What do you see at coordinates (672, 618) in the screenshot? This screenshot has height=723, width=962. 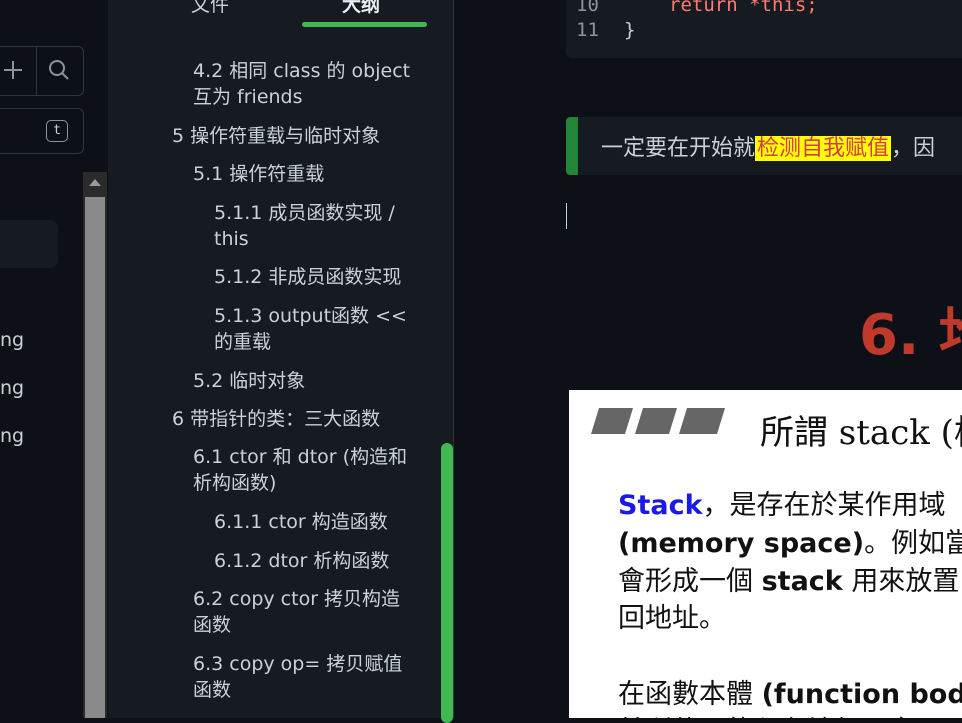 I see `slide-text-line: 回地址。` at bounding box center [672, 618].